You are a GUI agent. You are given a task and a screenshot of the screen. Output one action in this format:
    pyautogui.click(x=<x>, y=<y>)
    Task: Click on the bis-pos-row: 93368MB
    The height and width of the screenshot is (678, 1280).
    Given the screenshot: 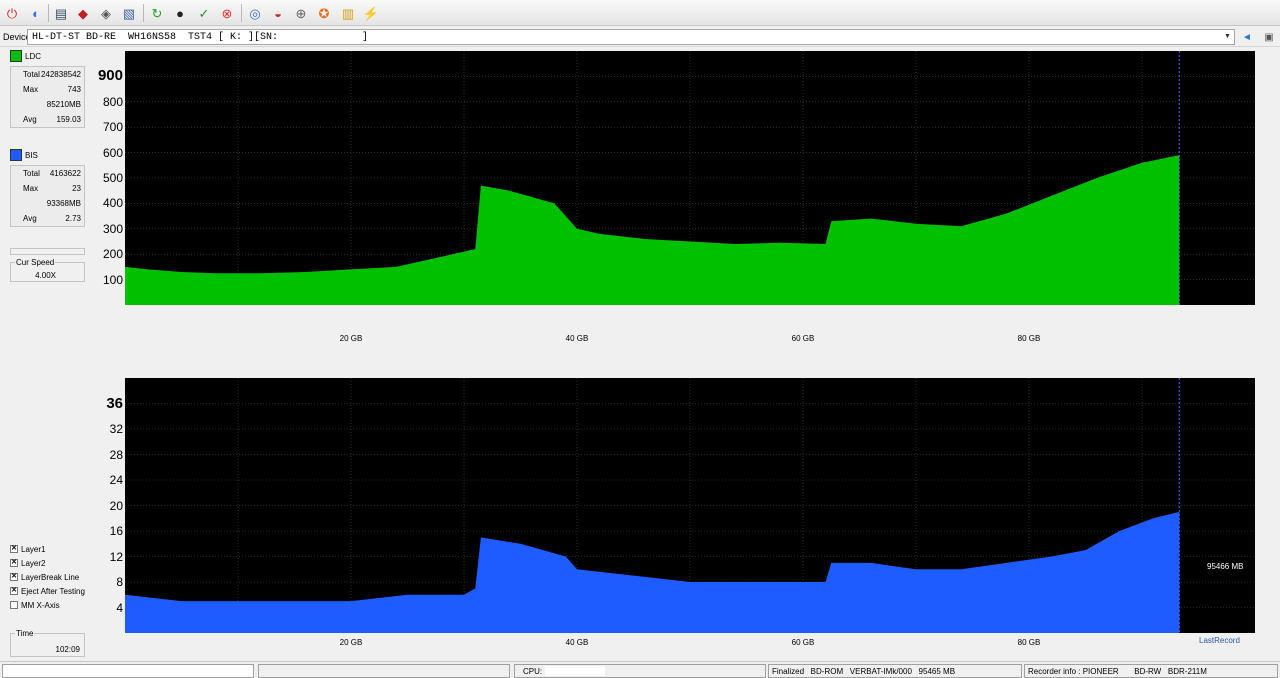 What is the action you would take?
    pyautogui.click(x=47, y=203)
    